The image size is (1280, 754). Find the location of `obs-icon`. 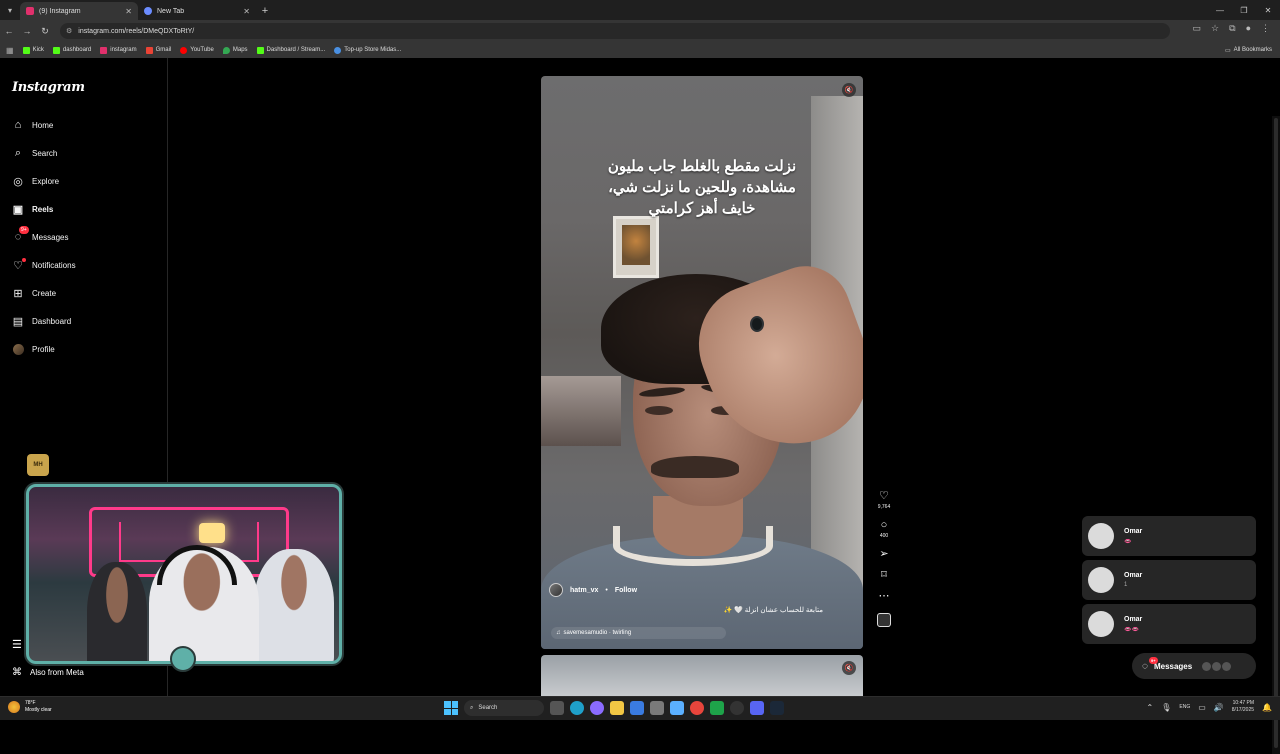

obs-icon is located at coordinates (737, 708).